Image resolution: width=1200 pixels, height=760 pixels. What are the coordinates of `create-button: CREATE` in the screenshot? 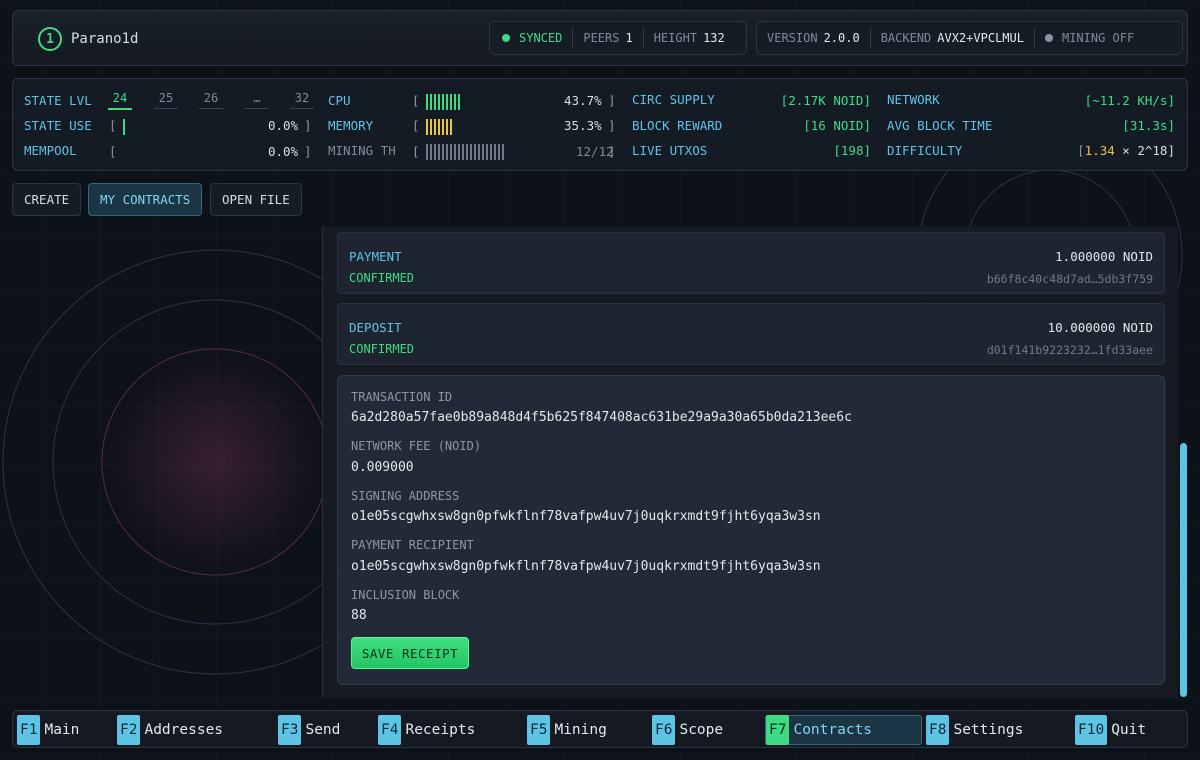 It's located at (47, 199).